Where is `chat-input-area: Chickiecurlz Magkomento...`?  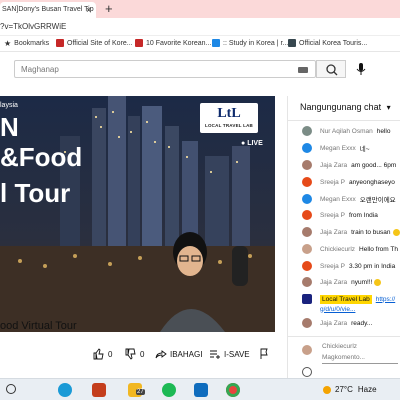 chat-input-area: Chickiecurlz Magkomento... is located at coordinates (344, 357).